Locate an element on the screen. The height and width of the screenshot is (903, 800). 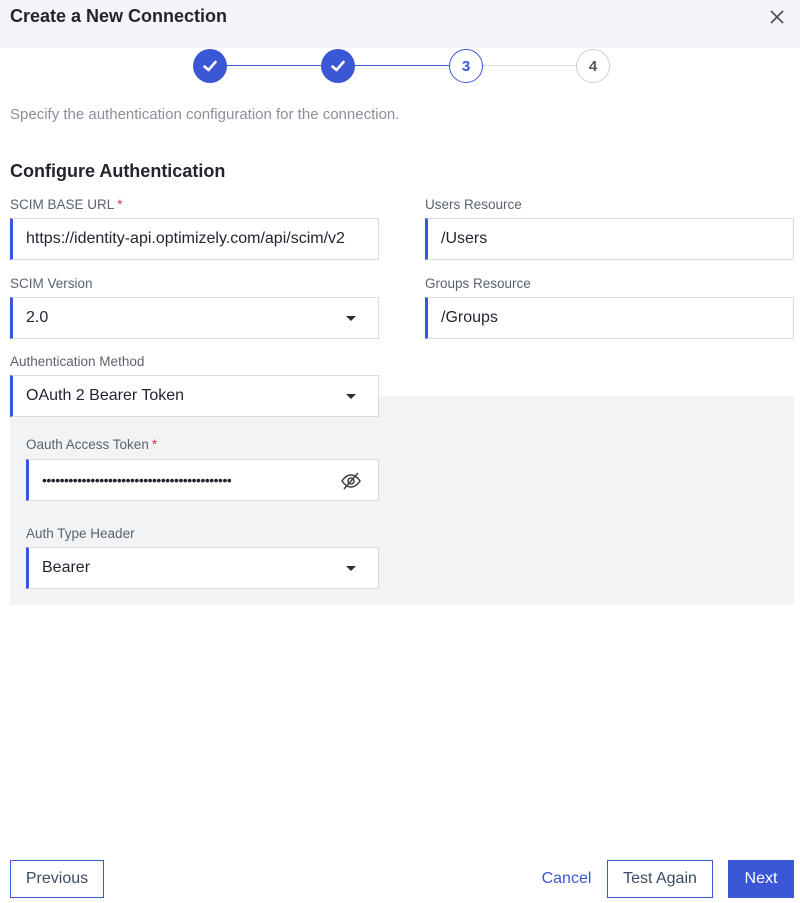
auth-type-header-select: Bearer is located at coordinates (202, 568).